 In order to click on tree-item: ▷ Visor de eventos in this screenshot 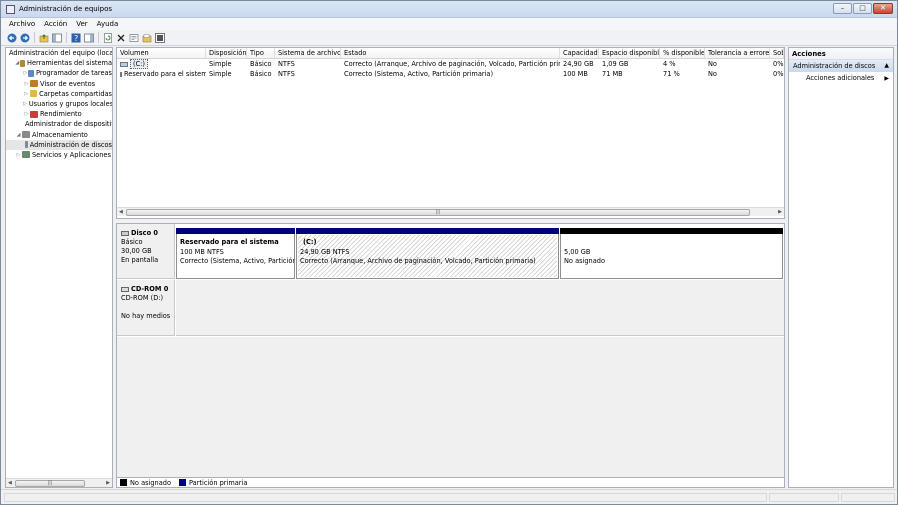, I will do `click(59, 84)`.